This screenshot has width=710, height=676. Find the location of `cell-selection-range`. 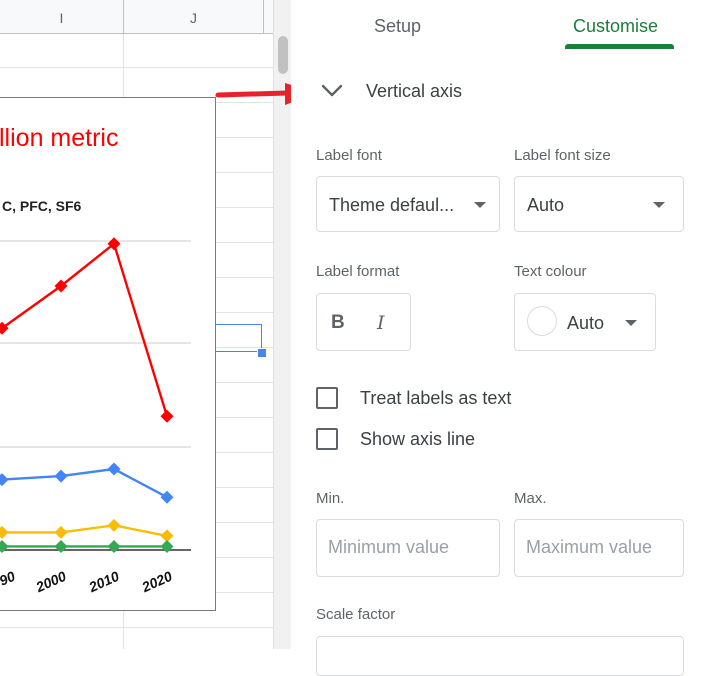

cell-selection-range is located at coordinates (239, 338).